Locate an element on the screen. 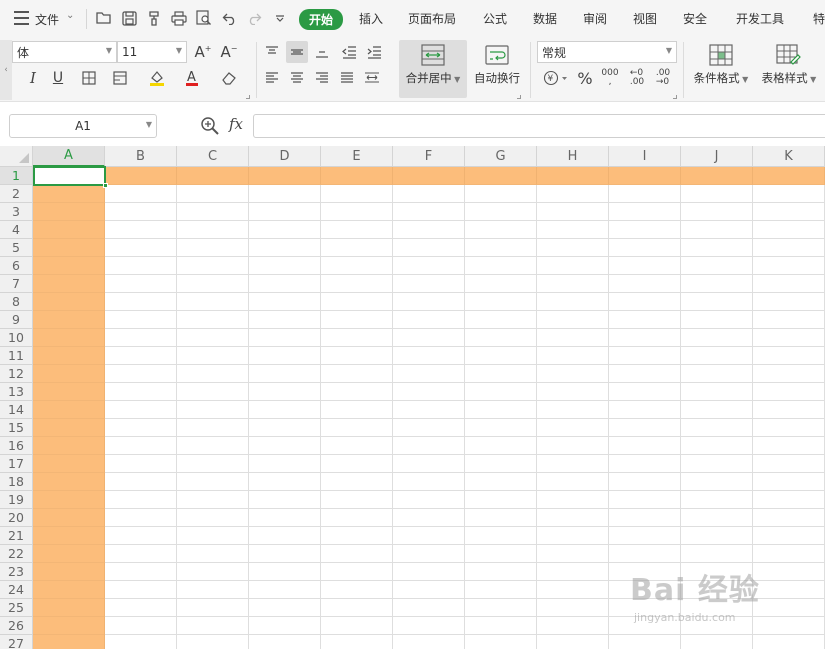  cell-j16 is located at coordinates (717, 446).